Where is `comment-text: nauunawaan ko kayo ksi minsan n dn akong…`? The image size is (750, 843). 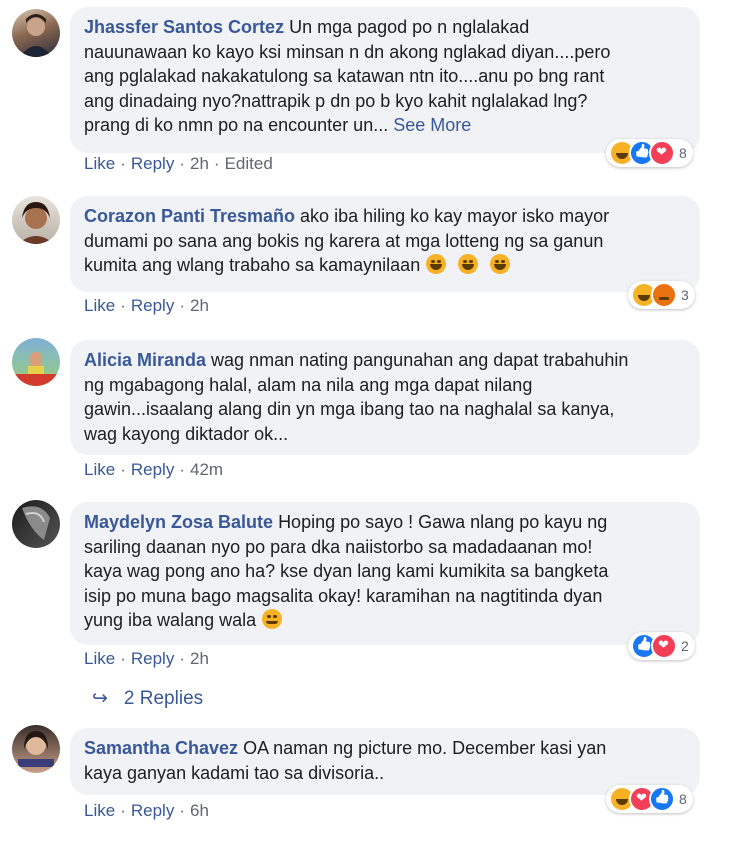
comment-text: nauunawaan ko kayo ksi minsan n dn akong… is located at coordinates (347, 51).